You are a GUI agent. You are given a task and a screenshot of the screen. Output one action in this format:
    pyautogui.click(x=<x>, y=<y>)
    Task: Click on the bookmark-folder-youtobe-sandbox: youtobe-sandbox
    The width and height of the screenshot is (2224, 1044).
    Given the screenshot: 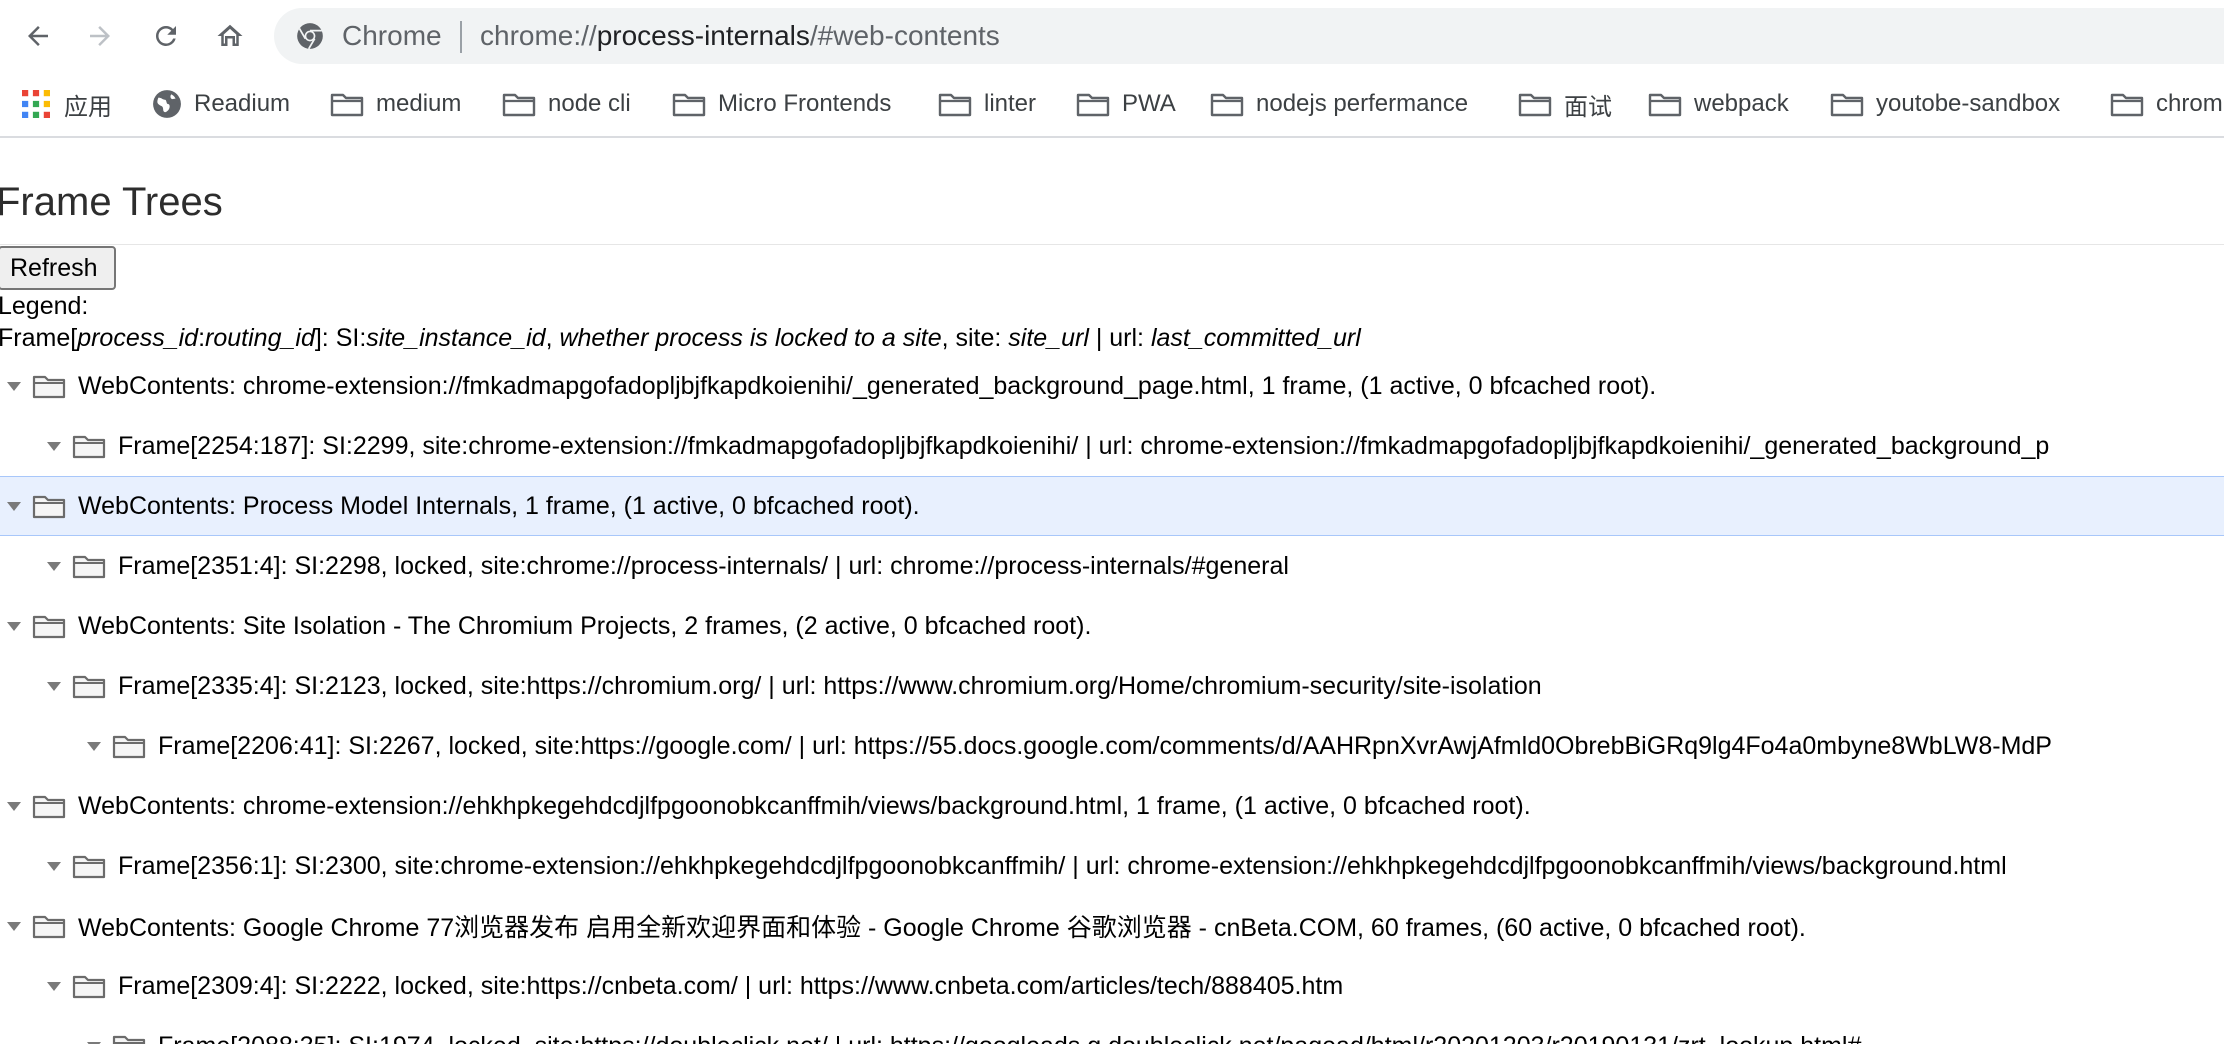 What is the action you would take?
    pyautogui.click(x=1945, y=104)
    